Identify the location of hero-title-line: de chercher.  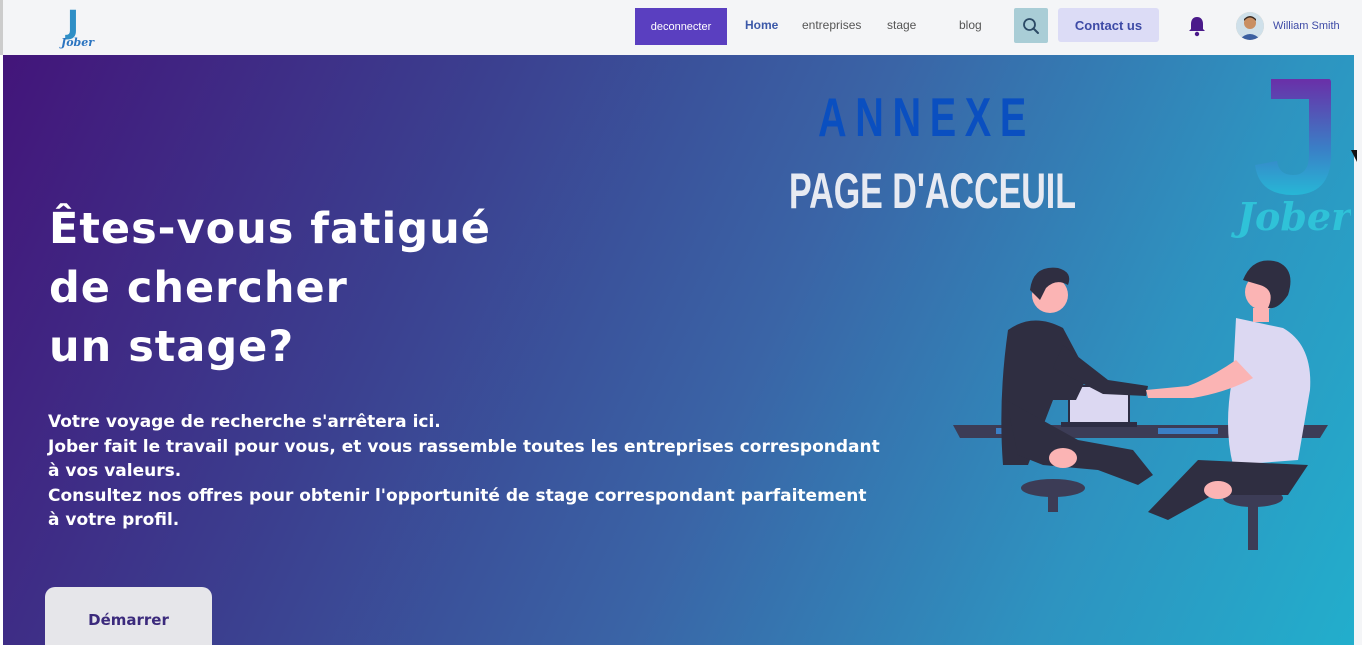
(198, 288).